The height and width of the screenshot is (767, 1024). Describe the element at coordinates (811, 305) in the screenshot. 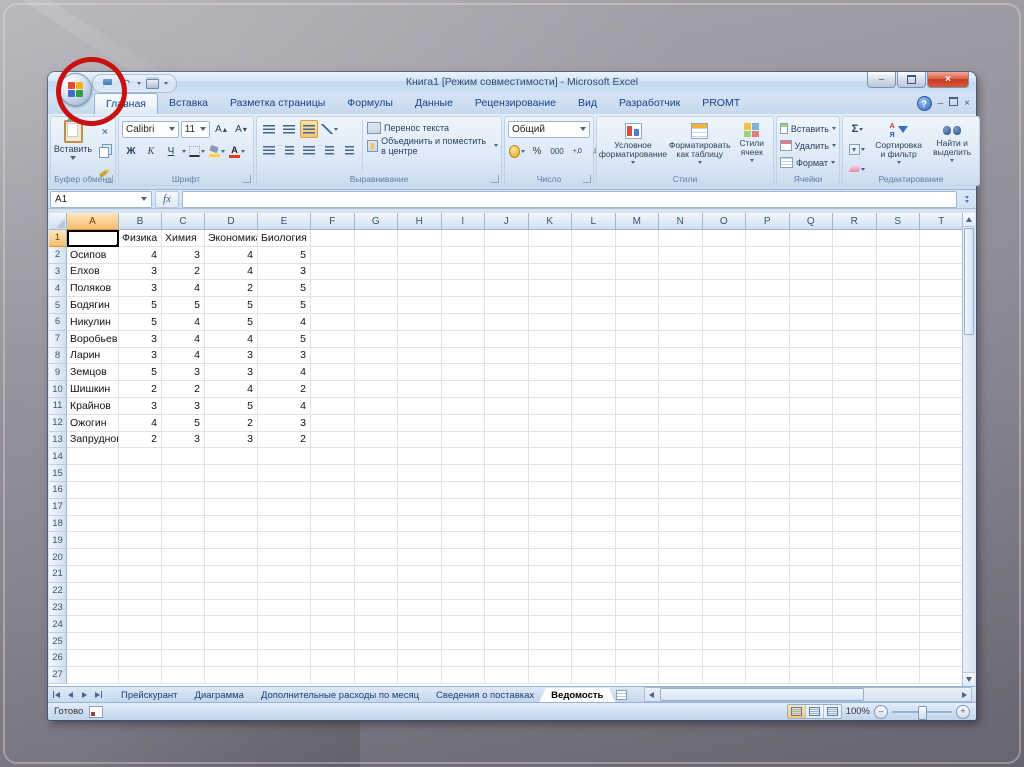

I see `cell-Q5` at that location.